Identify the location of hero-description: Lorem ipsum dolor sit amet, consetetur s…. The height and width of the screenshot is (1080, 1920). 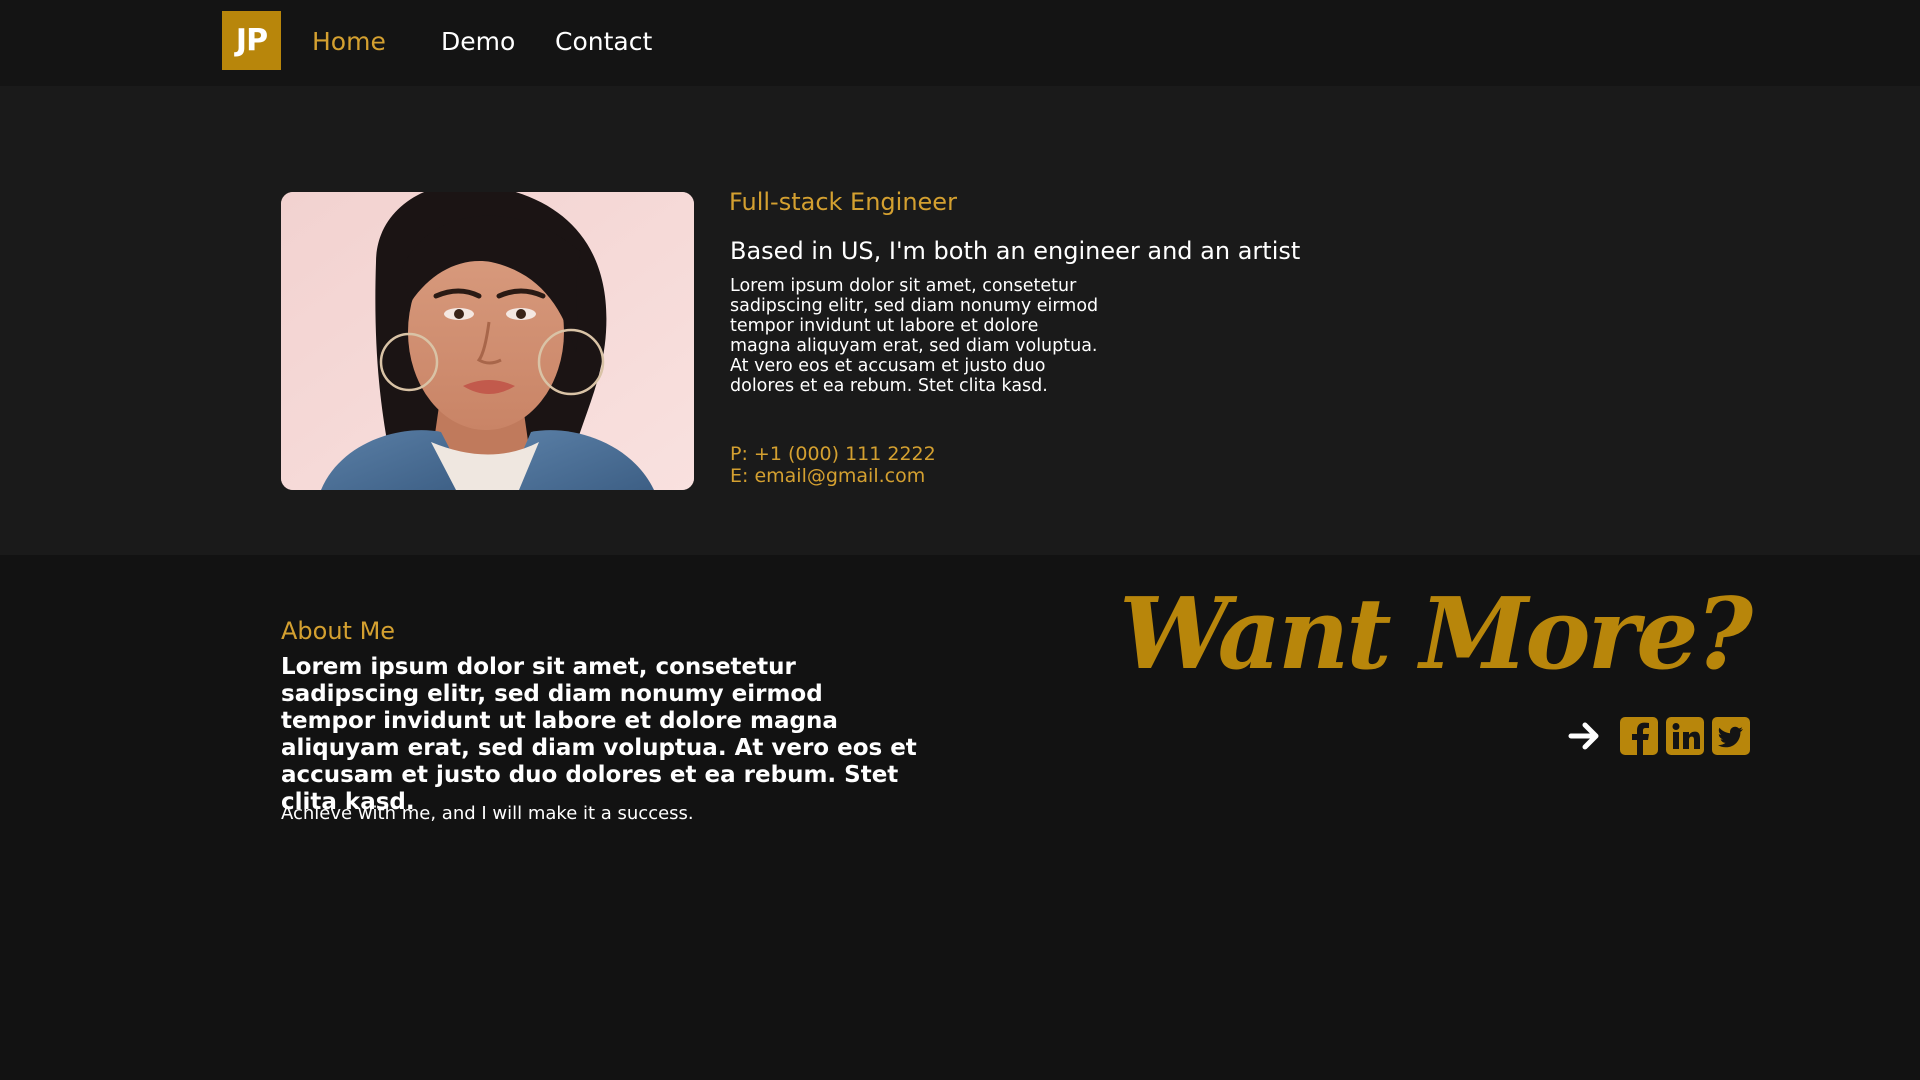
(914, 336).